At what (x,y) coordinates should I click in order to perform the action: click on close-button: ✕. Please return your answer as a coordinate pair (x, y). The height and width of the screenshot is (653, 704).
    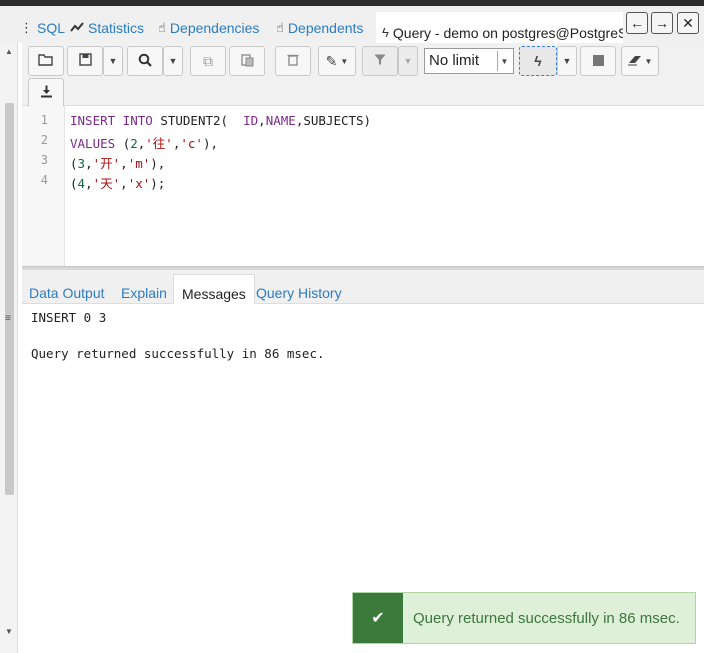
    Looking at the image, I should click on (688, 23).